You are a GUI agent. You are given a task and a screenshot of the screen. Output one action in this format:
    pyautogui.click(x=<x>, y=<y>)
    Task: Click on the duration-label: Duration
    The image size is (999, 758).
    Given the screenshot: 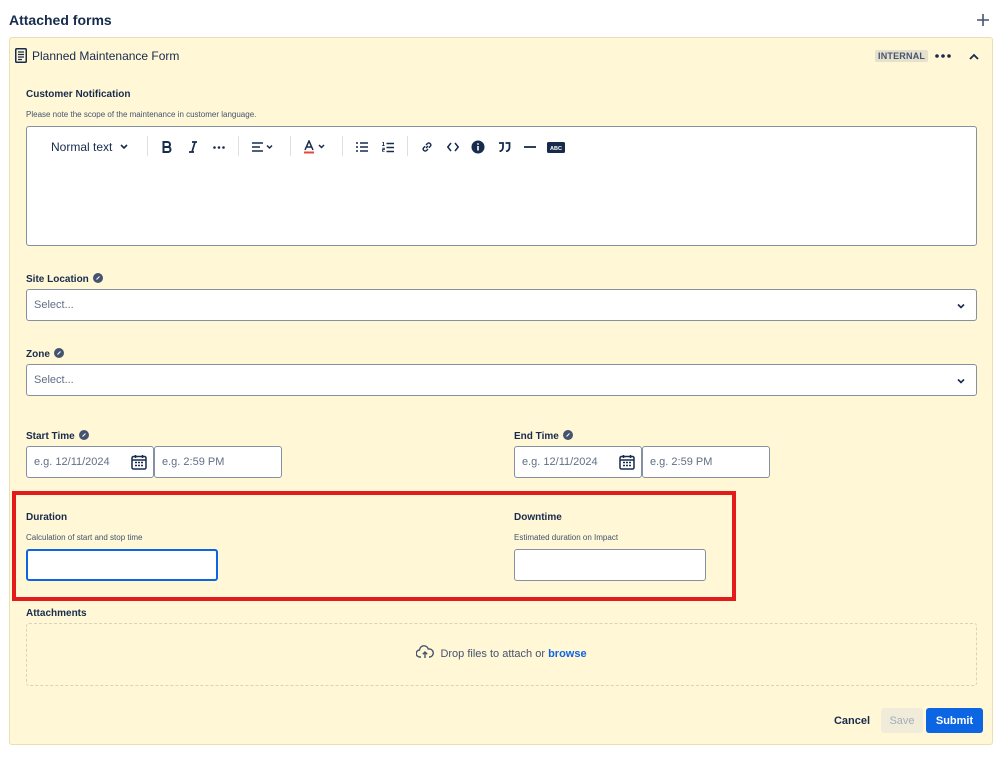 What is the action you would take?
    pyautogui.click(x=47, y=517)
    